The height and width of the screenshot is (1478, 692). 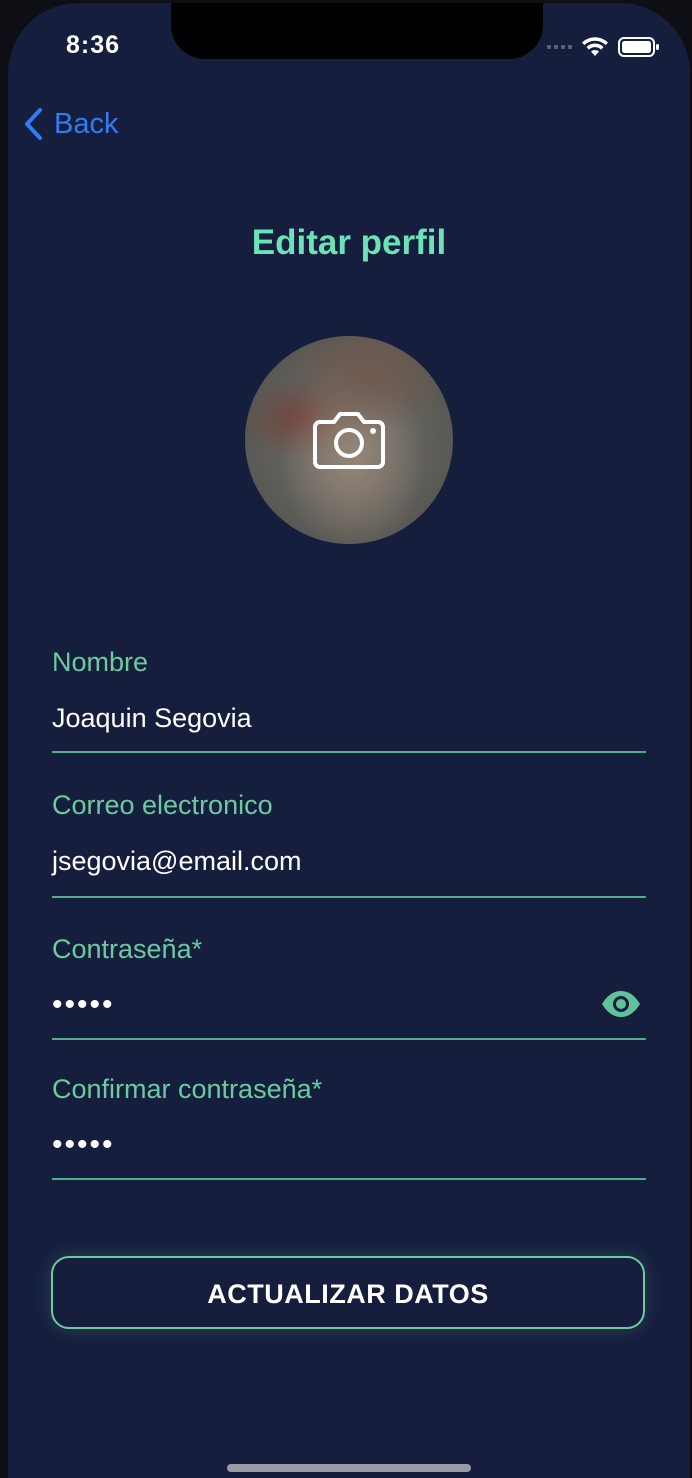 I want to click on cellular-signal-icon, so click(x=559, y=47).